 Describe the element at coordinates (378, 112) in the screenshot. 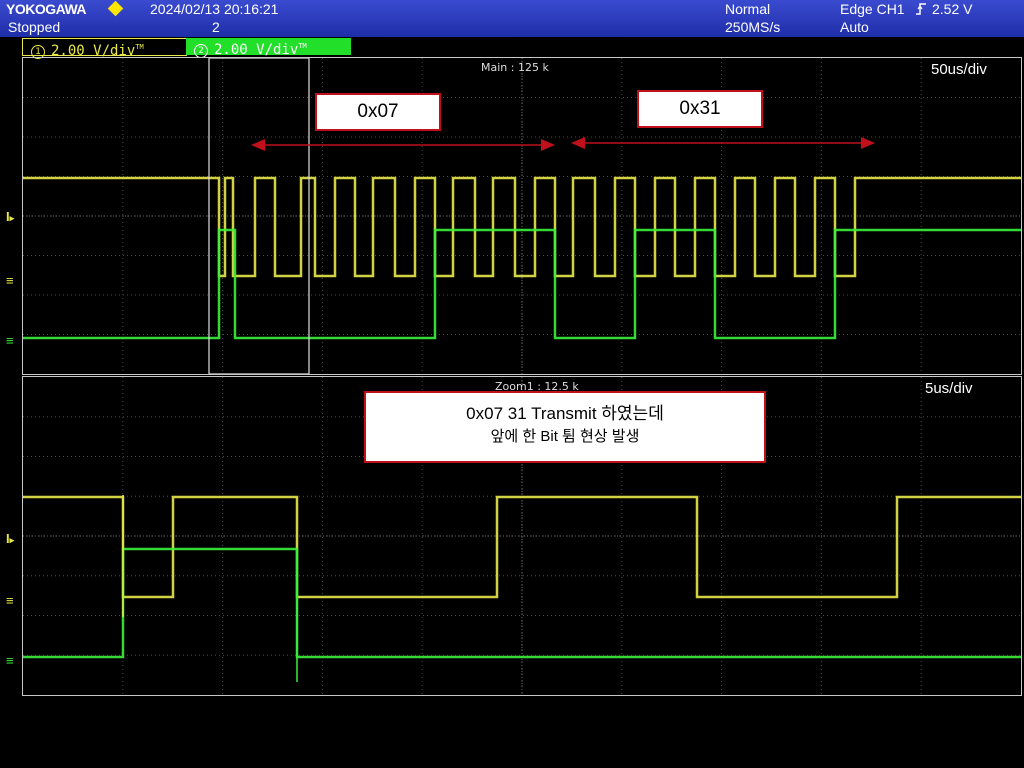

I see `label-byte-0x07: 0x07` at that location.